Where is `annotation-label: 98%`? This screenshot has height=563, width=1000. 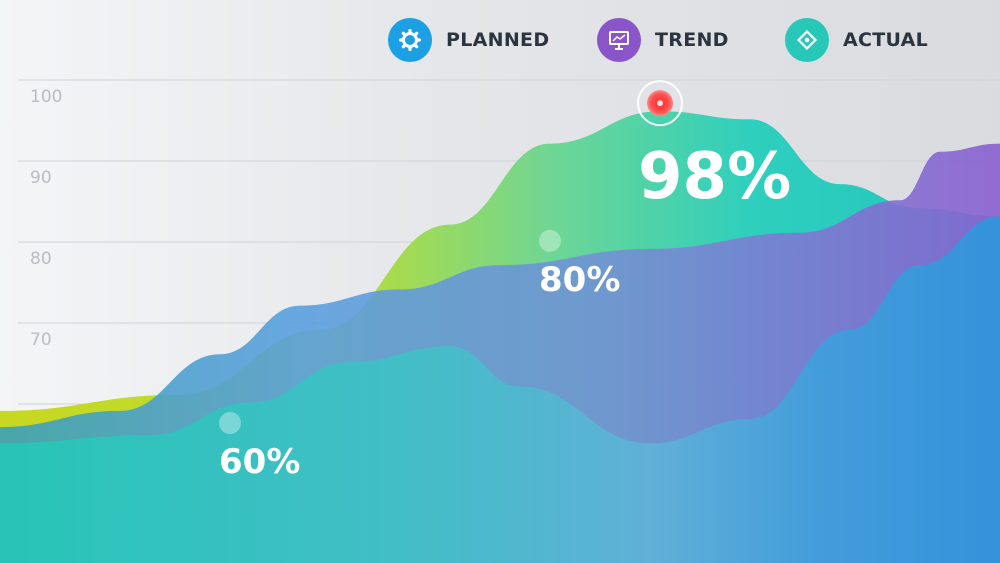 annotation-label: 98% is located at coordinates (714, 177).